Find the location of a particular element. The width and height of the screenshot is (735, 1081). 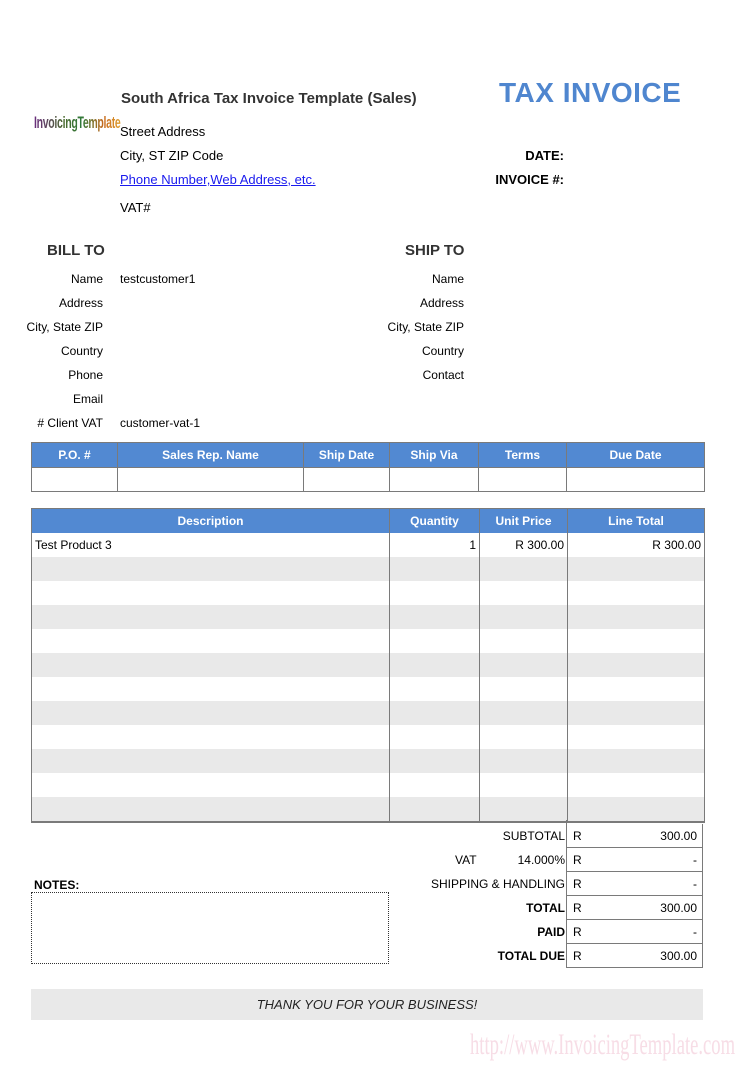

bill-to-label: Email is located at coordinates (87, 399).